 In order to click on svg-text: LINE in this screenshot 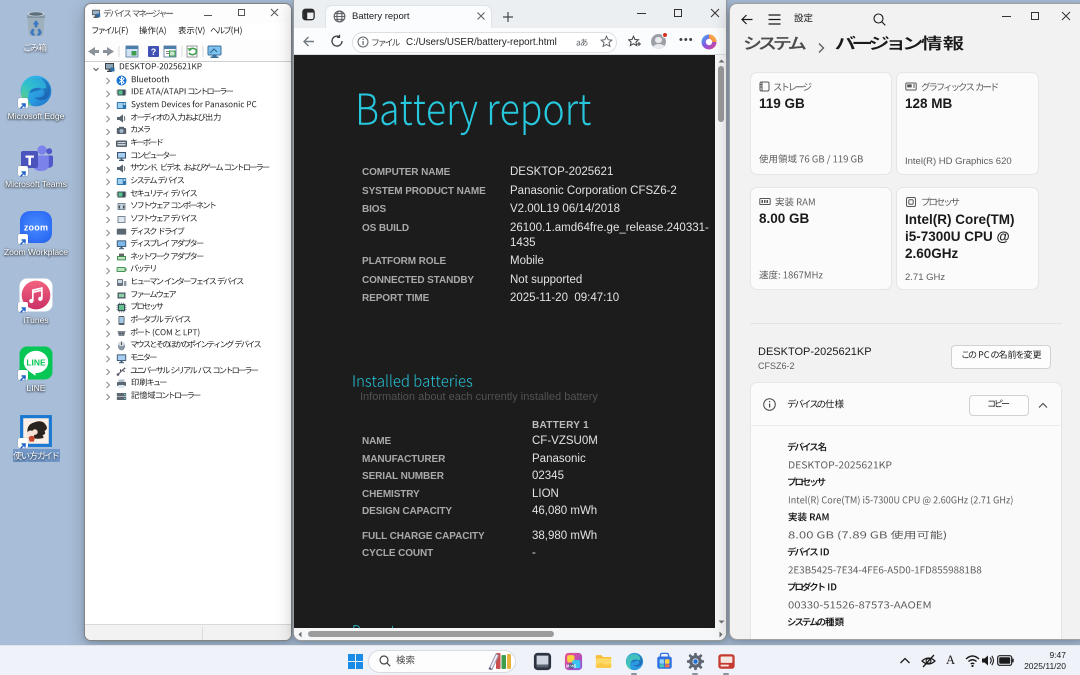, I will do `click(36, 363)`.